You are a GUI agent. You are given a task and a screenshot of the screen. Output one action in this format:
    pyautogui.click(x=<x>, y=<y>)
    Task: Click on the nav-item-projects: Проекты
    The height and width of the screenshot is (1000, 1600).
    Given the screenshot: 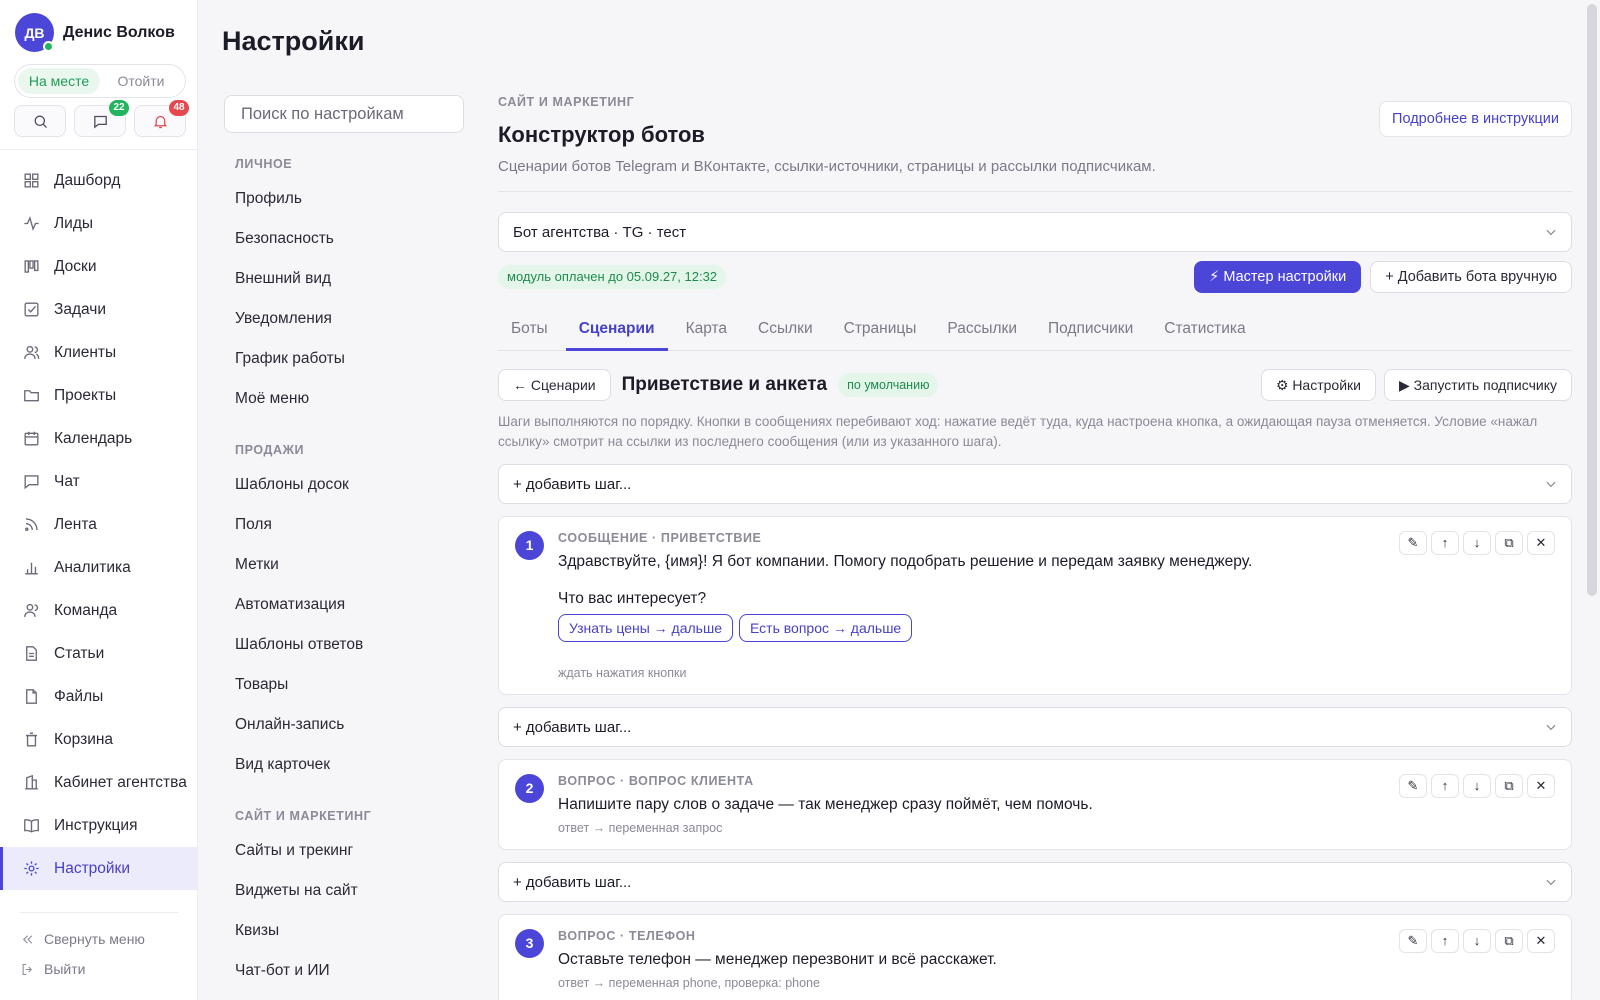 What is the action you would take?
    pyautogui.click(x=98, y=395)
    